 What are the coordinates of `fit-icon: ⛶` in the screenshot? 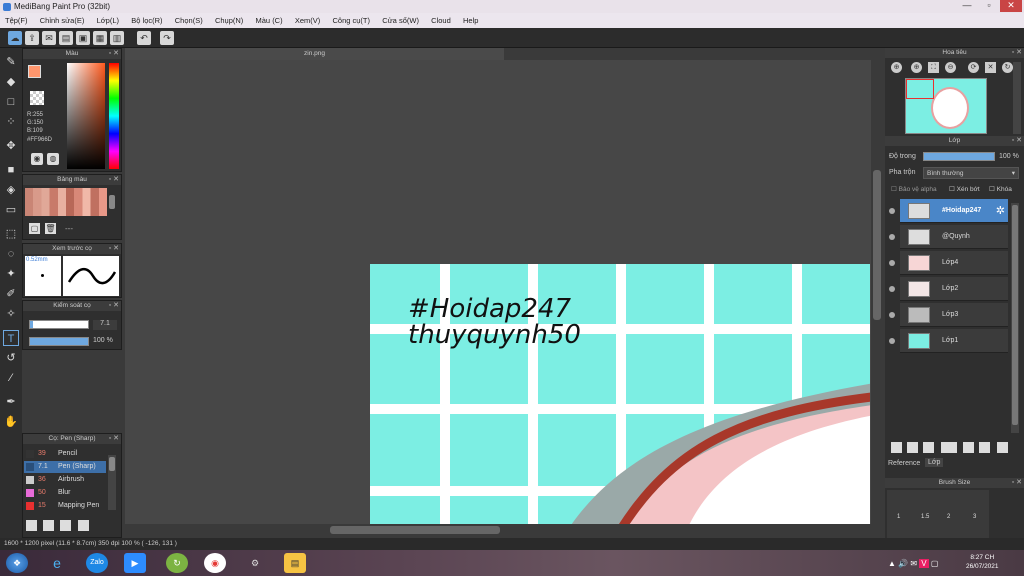 It's located at (933, 67).